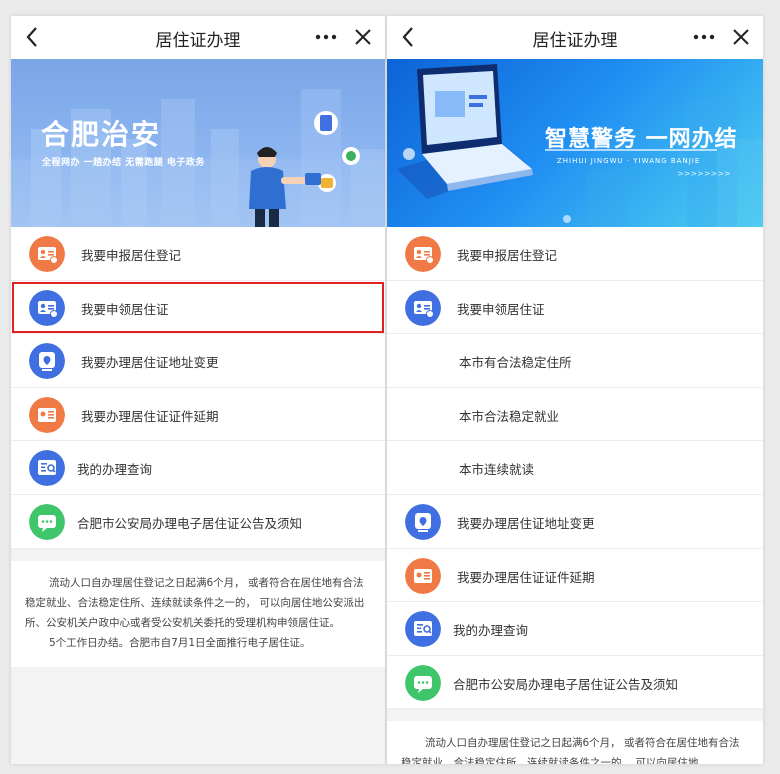 The image size is (780, 774). Describe the element at coordinates (180, 642) in the screenshot. I see `notice-paragraph: 5个工作日办结。合肥市自7月1日全面推行电子居住证。` at that location.